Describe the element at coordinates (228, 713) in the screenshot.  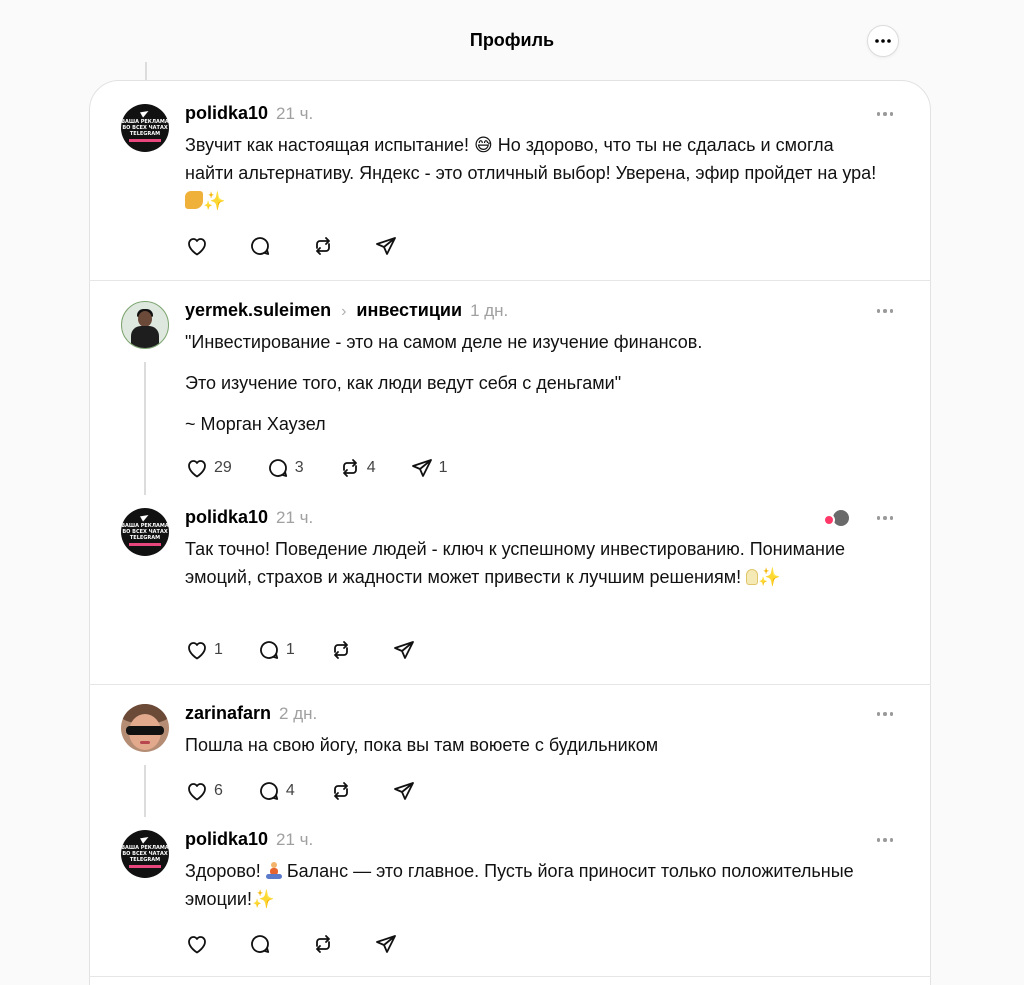
I see `username: zarinafarn` at that location.